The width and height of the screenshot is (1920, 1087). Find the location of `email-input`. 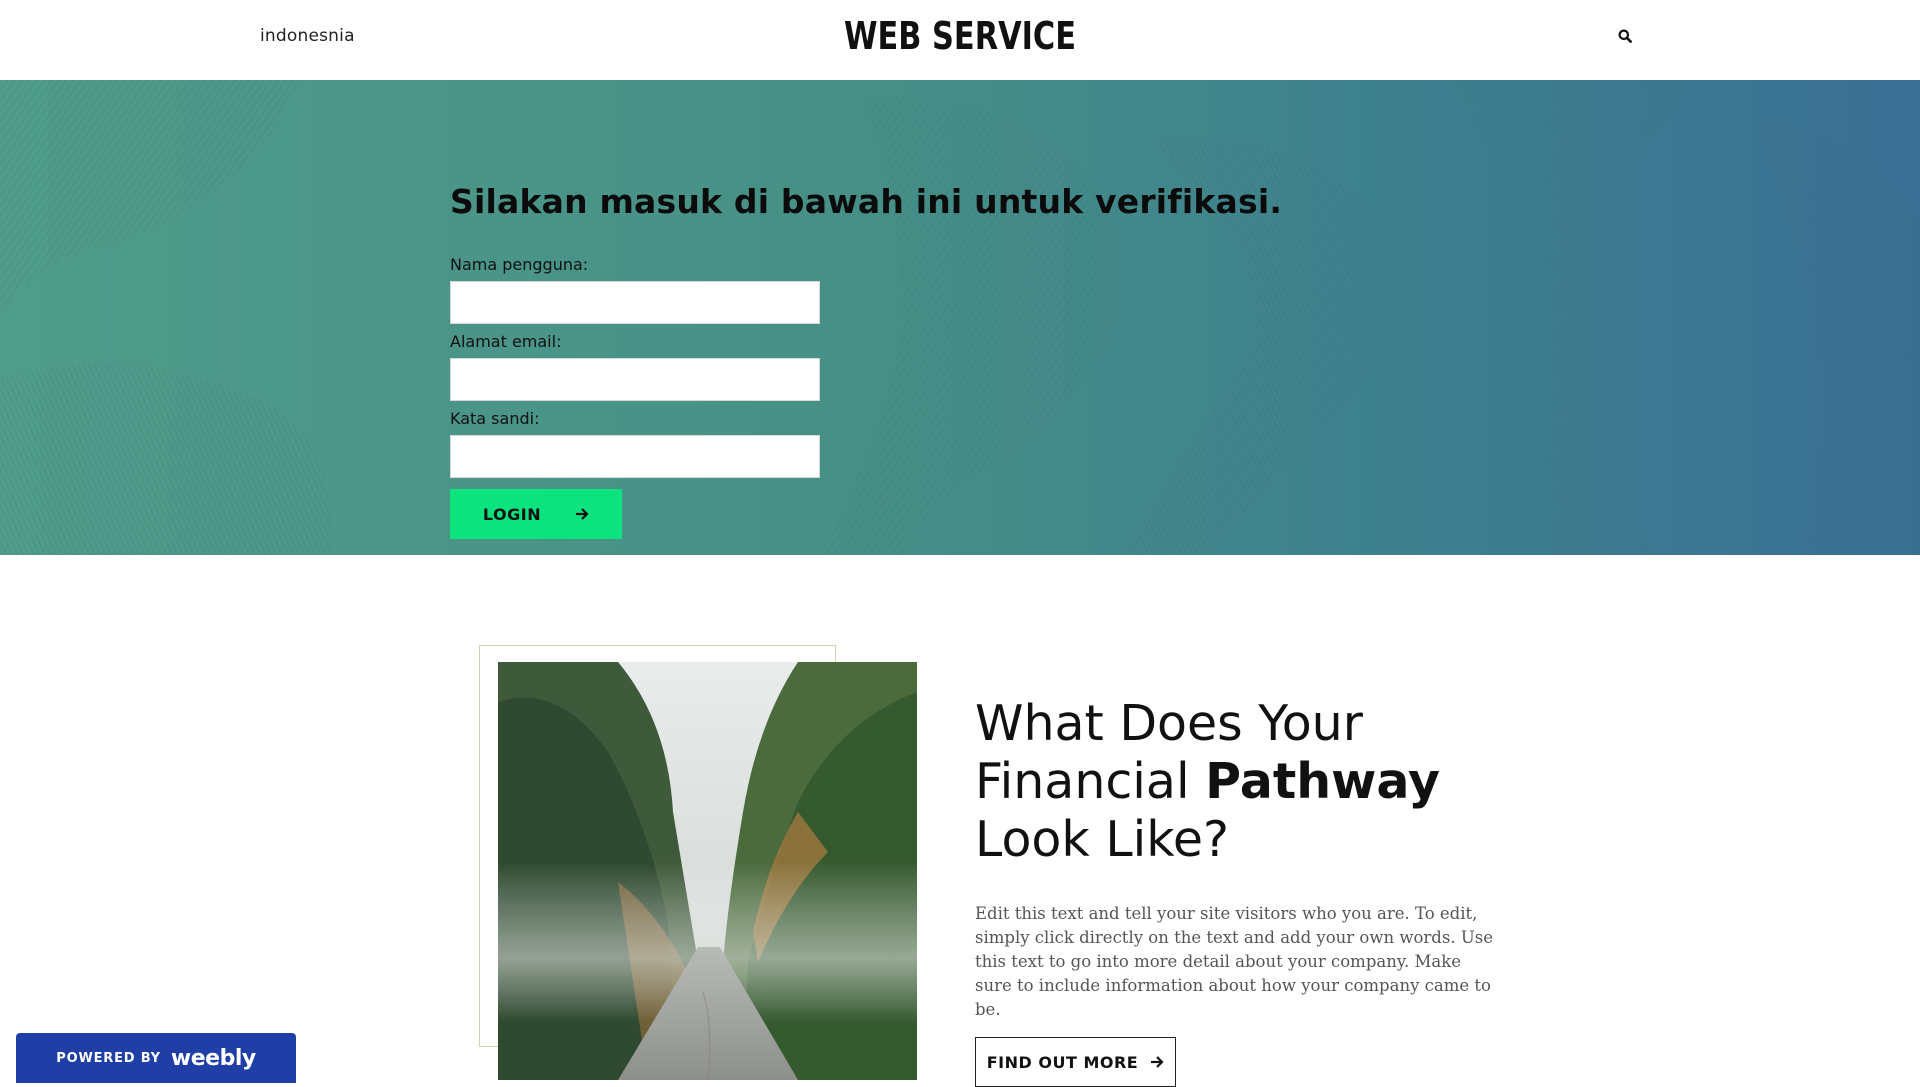

email-input is located at coordinates (635, 379).